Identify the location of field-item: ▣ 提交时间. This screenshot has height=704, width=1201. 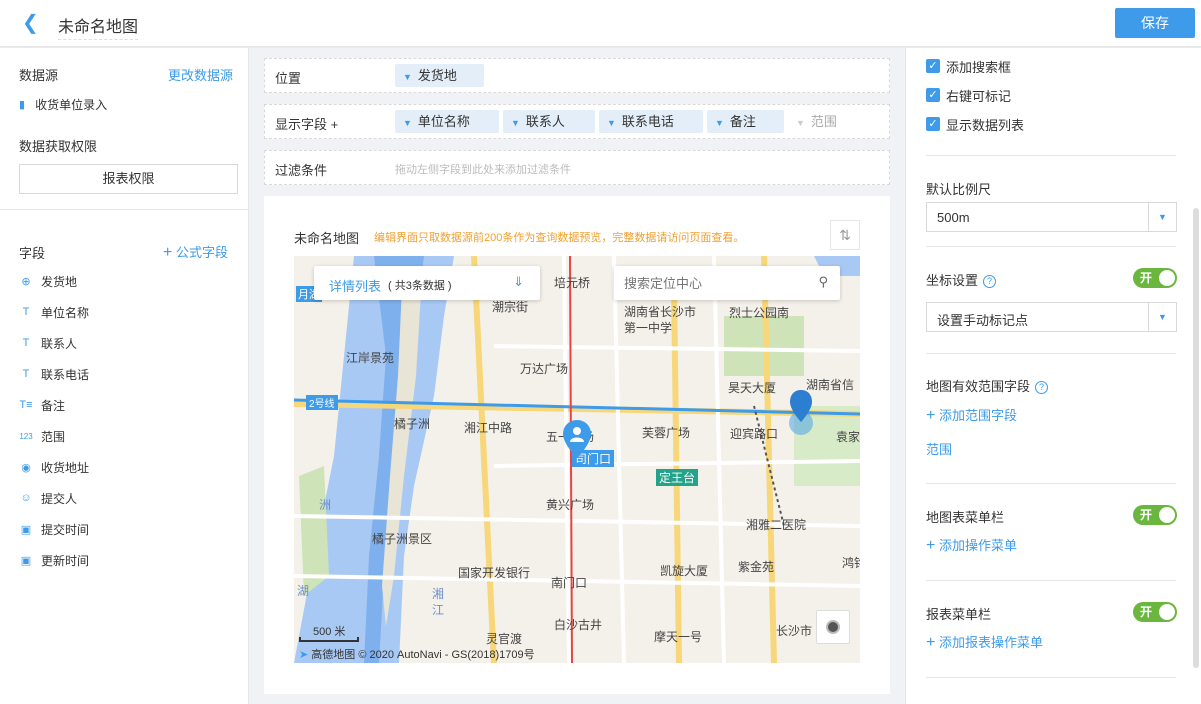
(54, 529).